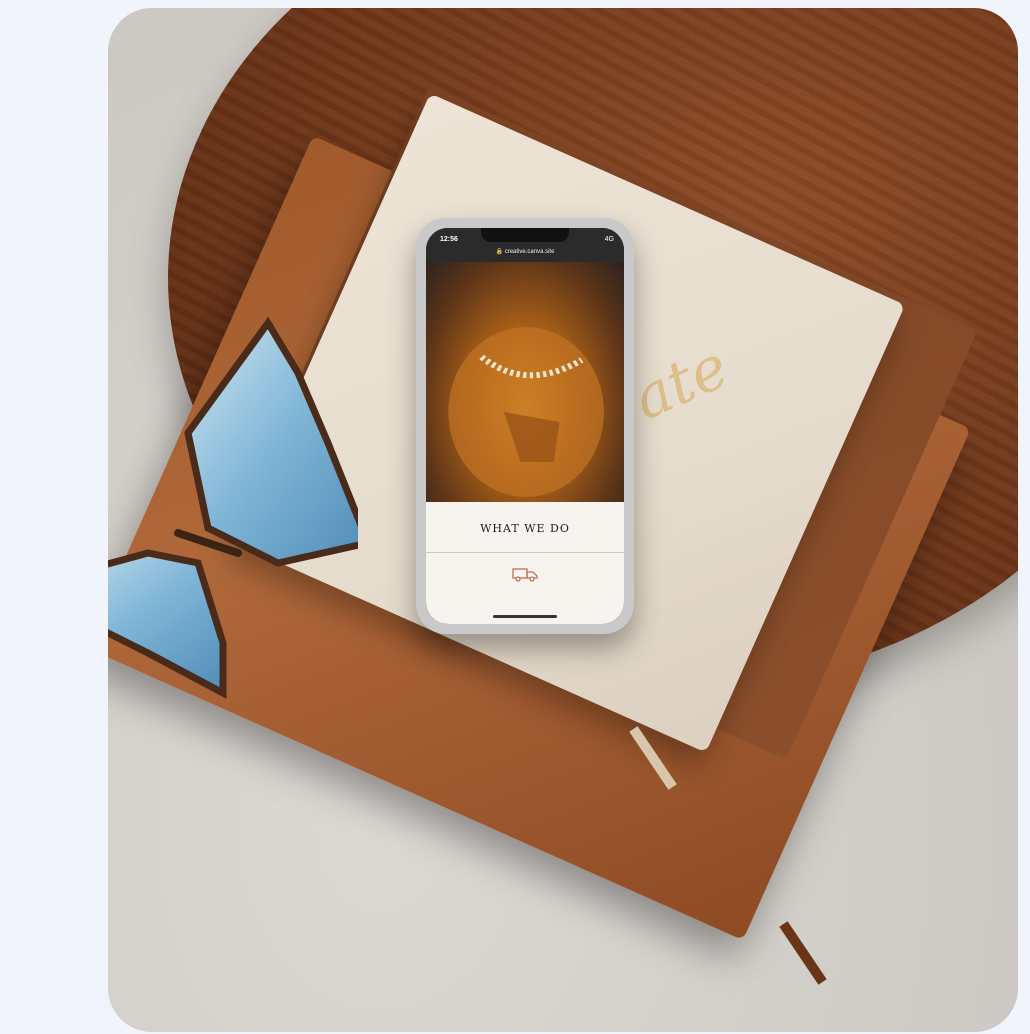  I want to click on status-signal: 4G, so click(609, 239).